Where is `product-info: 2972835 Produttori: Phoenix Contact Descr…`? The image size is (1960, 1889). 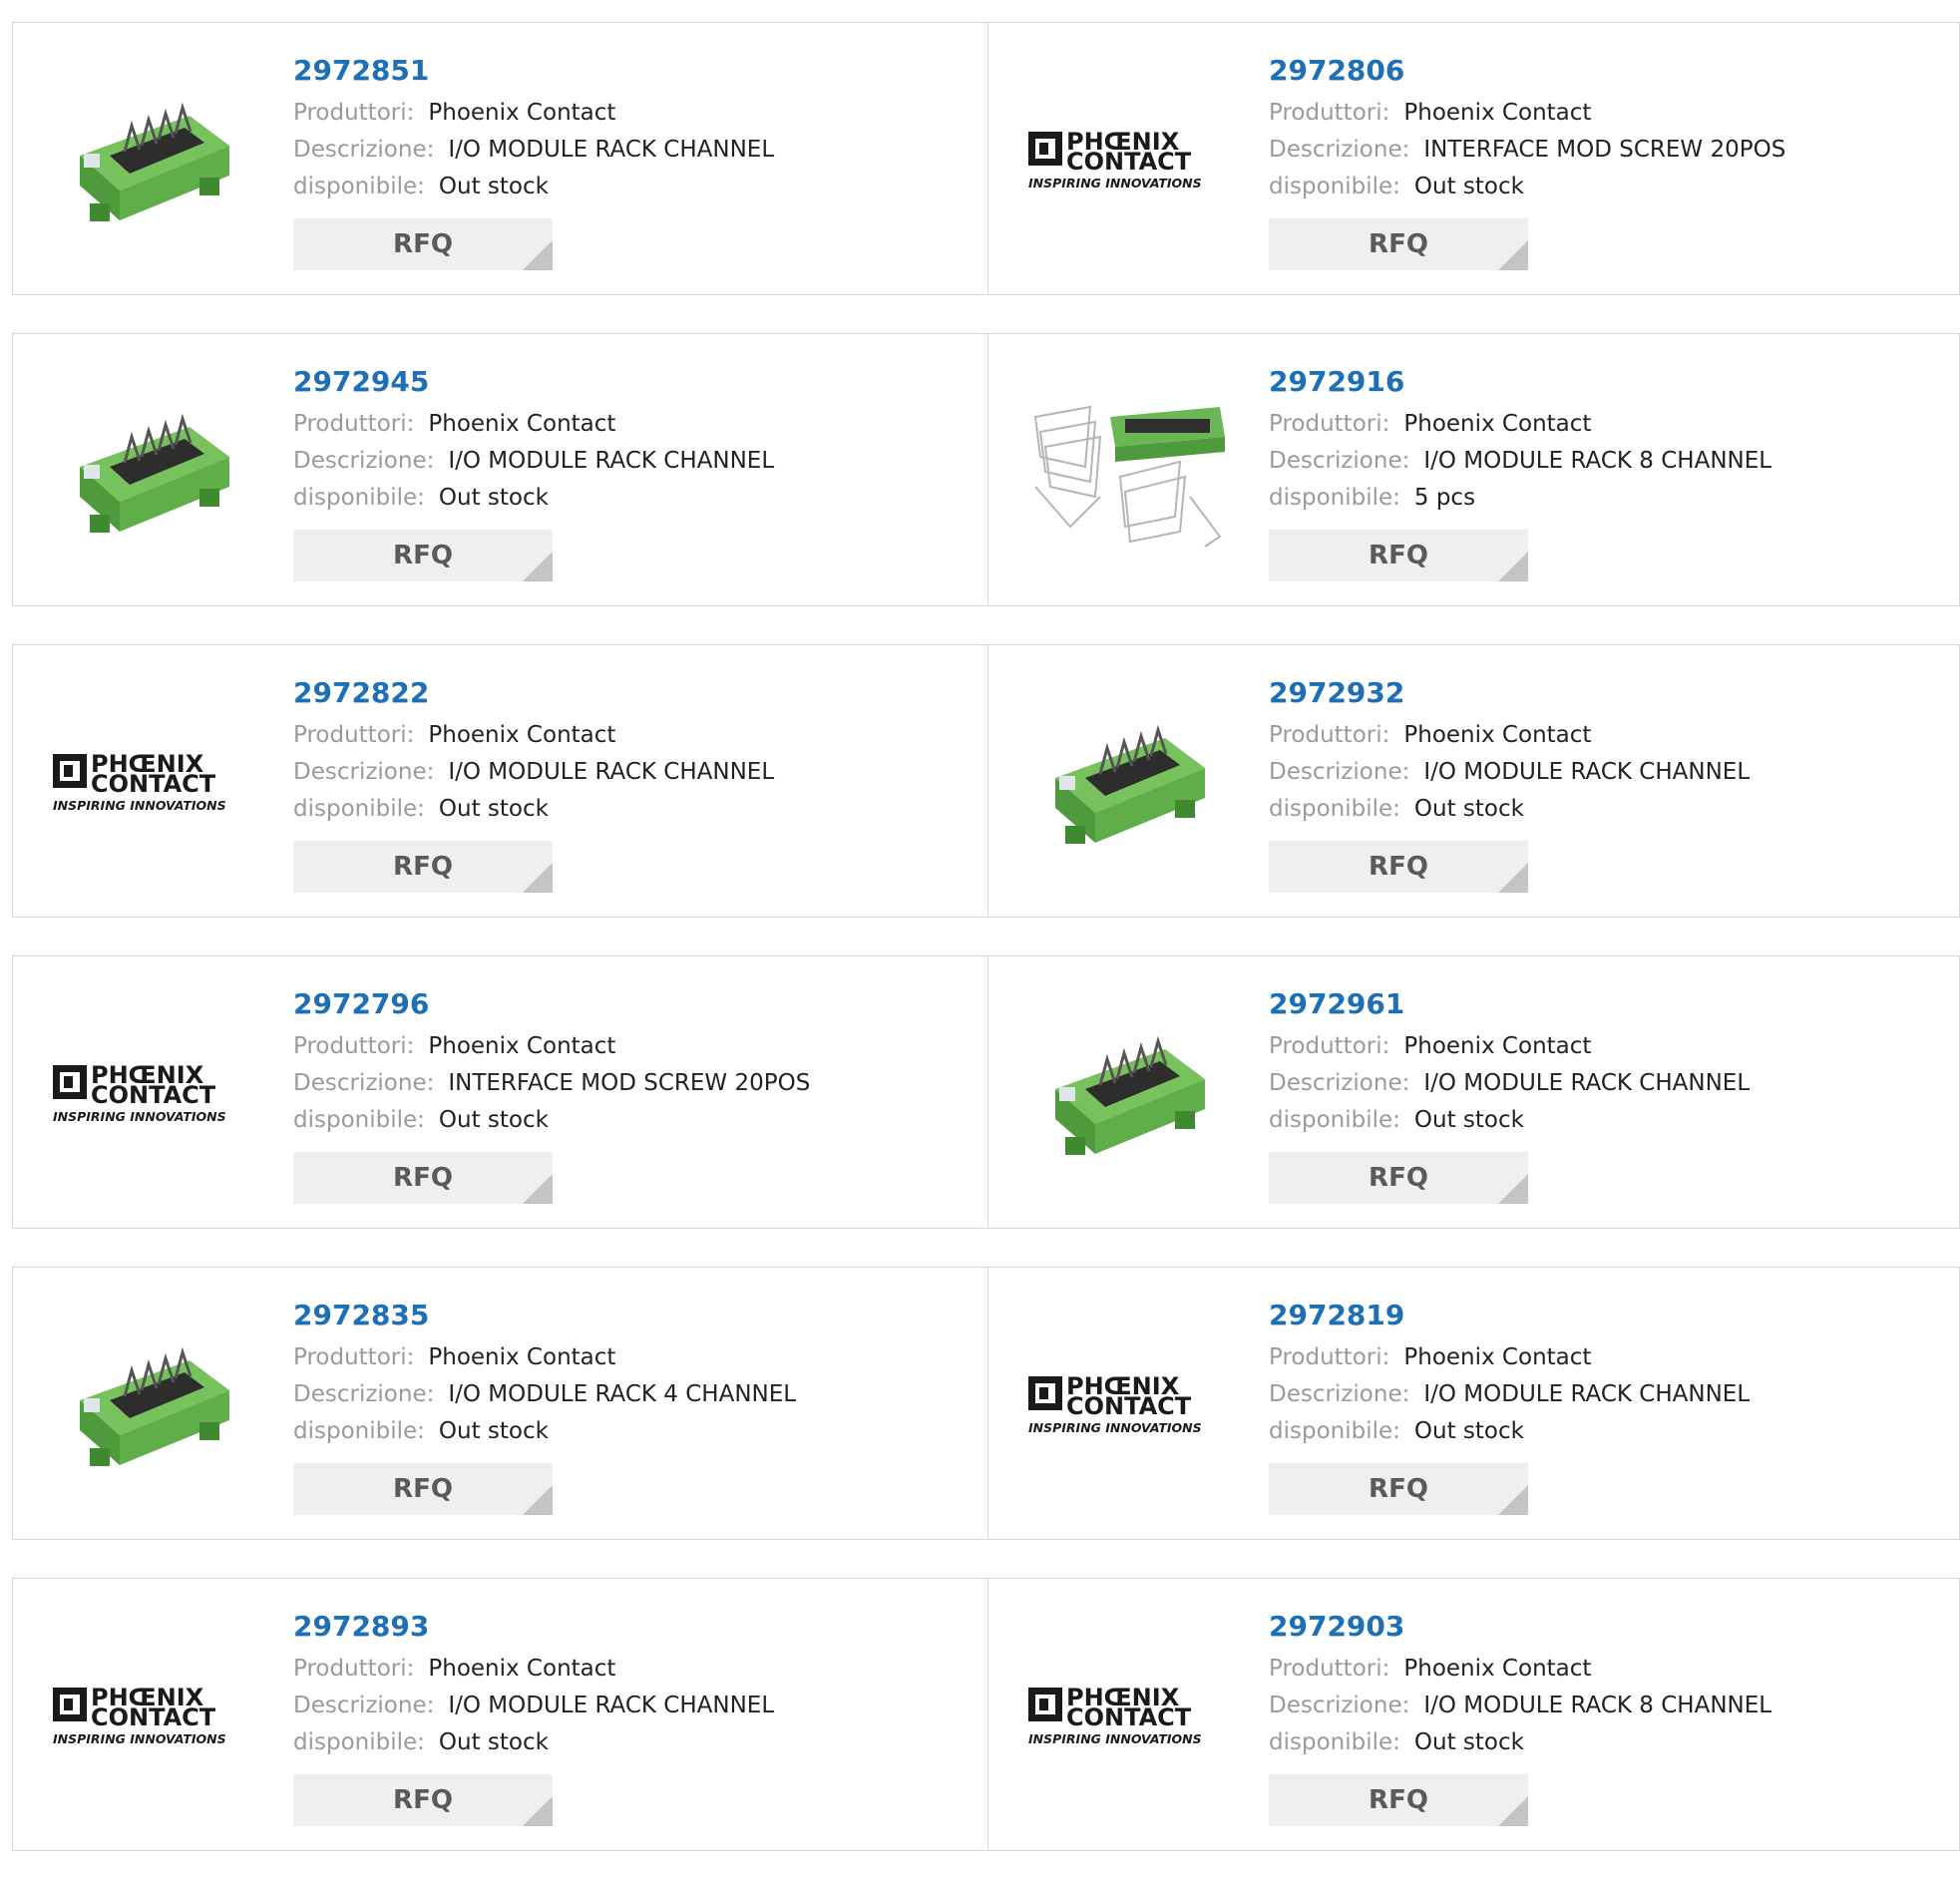
product-info: 2972835 Produttori: Phoenix Contact Descr… is located at coordinates (545, 1406).